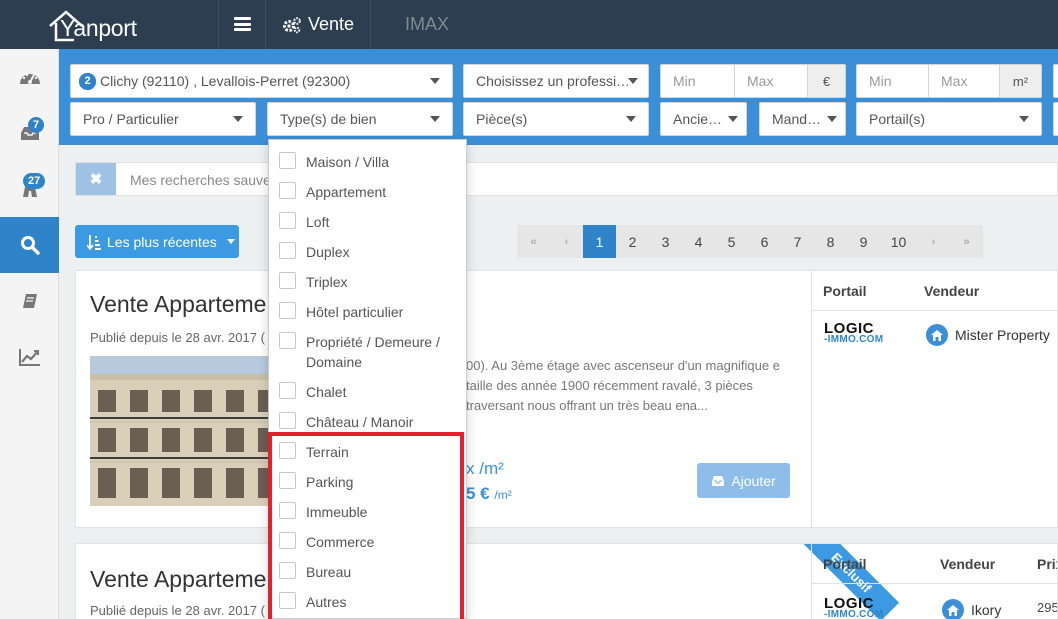 This screenshot has width=1058, height=619. Describe the element at coordinates (949, 119) in the screenshot. I see `portals-select: Portail(s)` at that location.